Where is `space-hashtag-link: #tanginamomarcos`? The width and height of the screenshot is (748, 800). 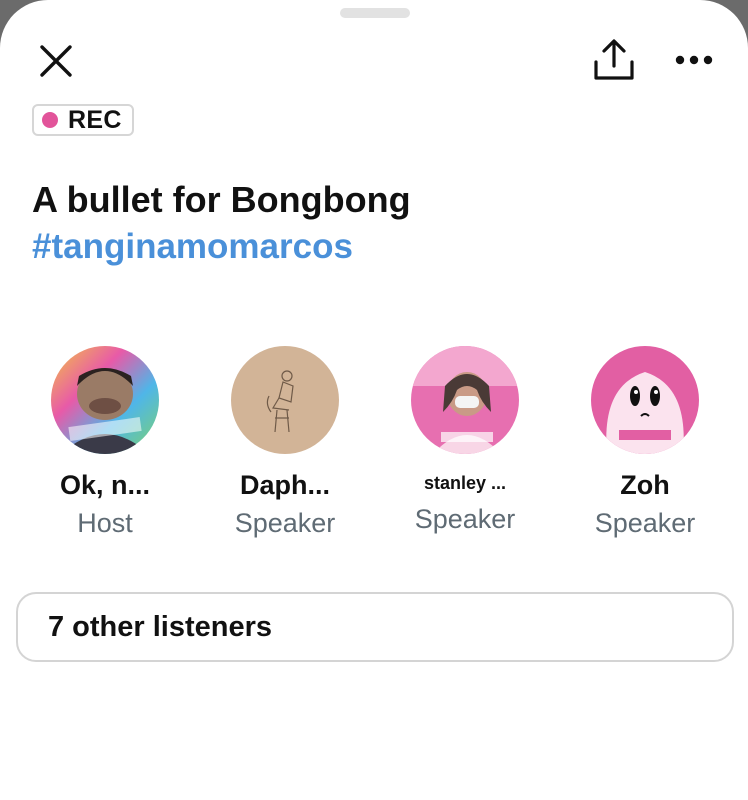 space-hashtag-link: #tanginamomarcos is located at coordinates (192, 247).